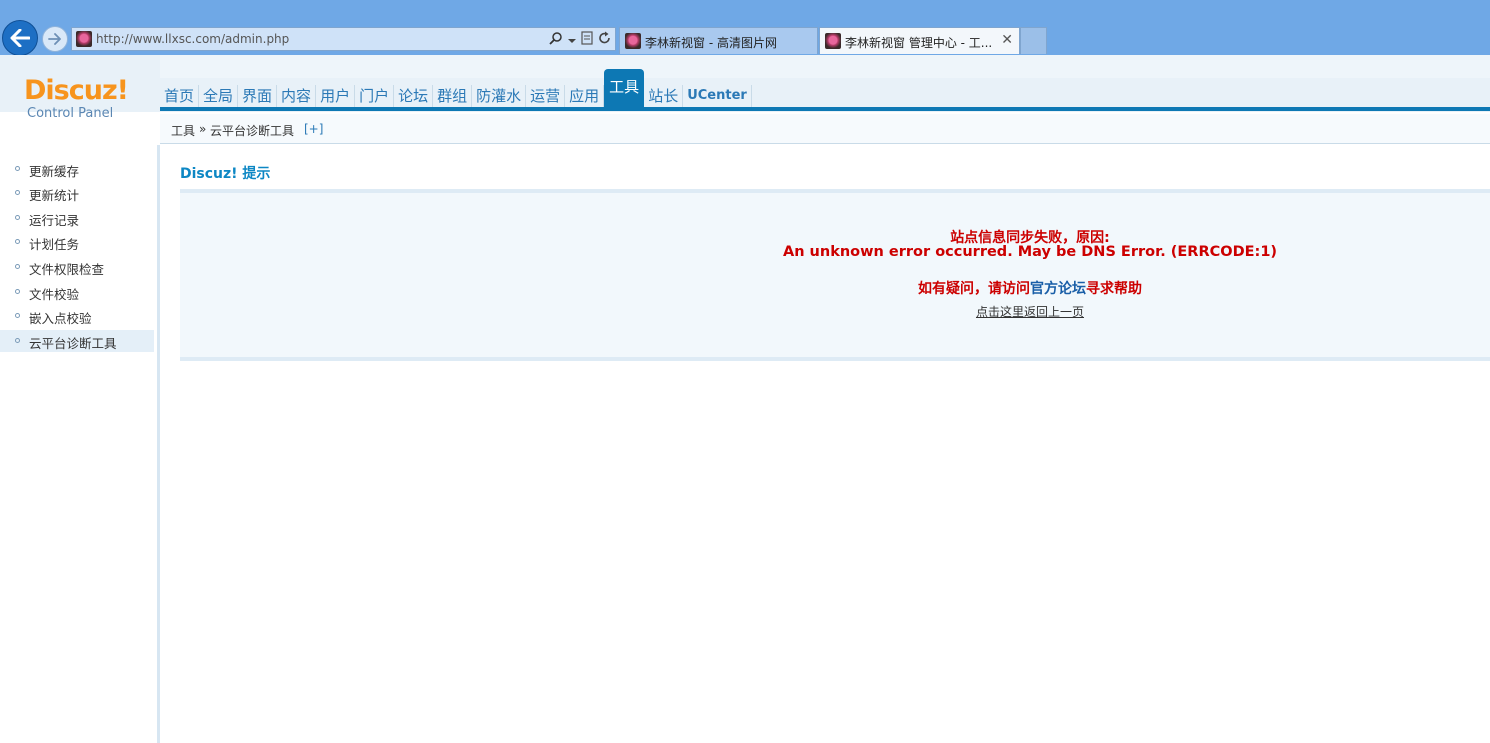 The width and height of the screenshot is (1490, 743). I want to click on nav-item-interface: 界面, so click(258, 96).